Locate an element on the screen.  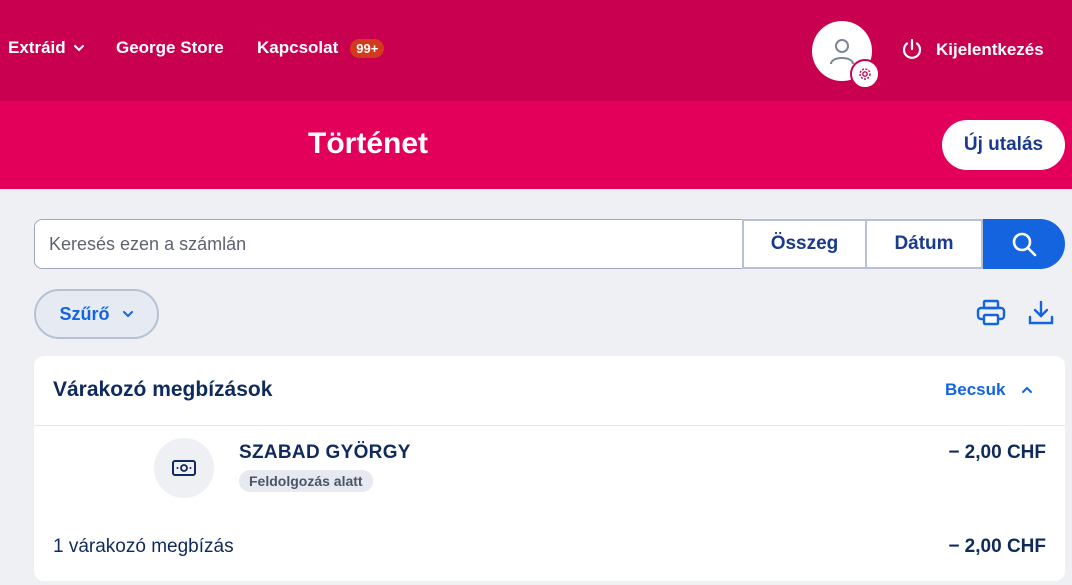
filter-label: Szűrő is located at coordinates (84, 313).